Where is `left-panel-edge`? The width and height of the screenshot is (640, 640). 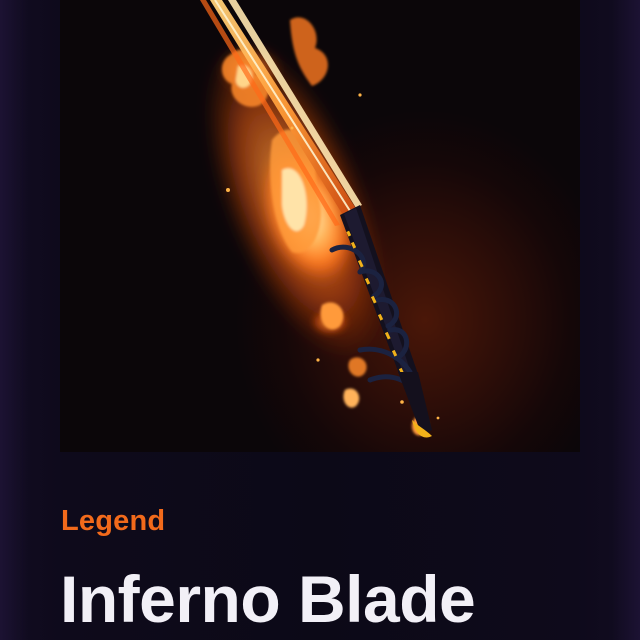 left-panel-edge is located at coordinates (14, 320).